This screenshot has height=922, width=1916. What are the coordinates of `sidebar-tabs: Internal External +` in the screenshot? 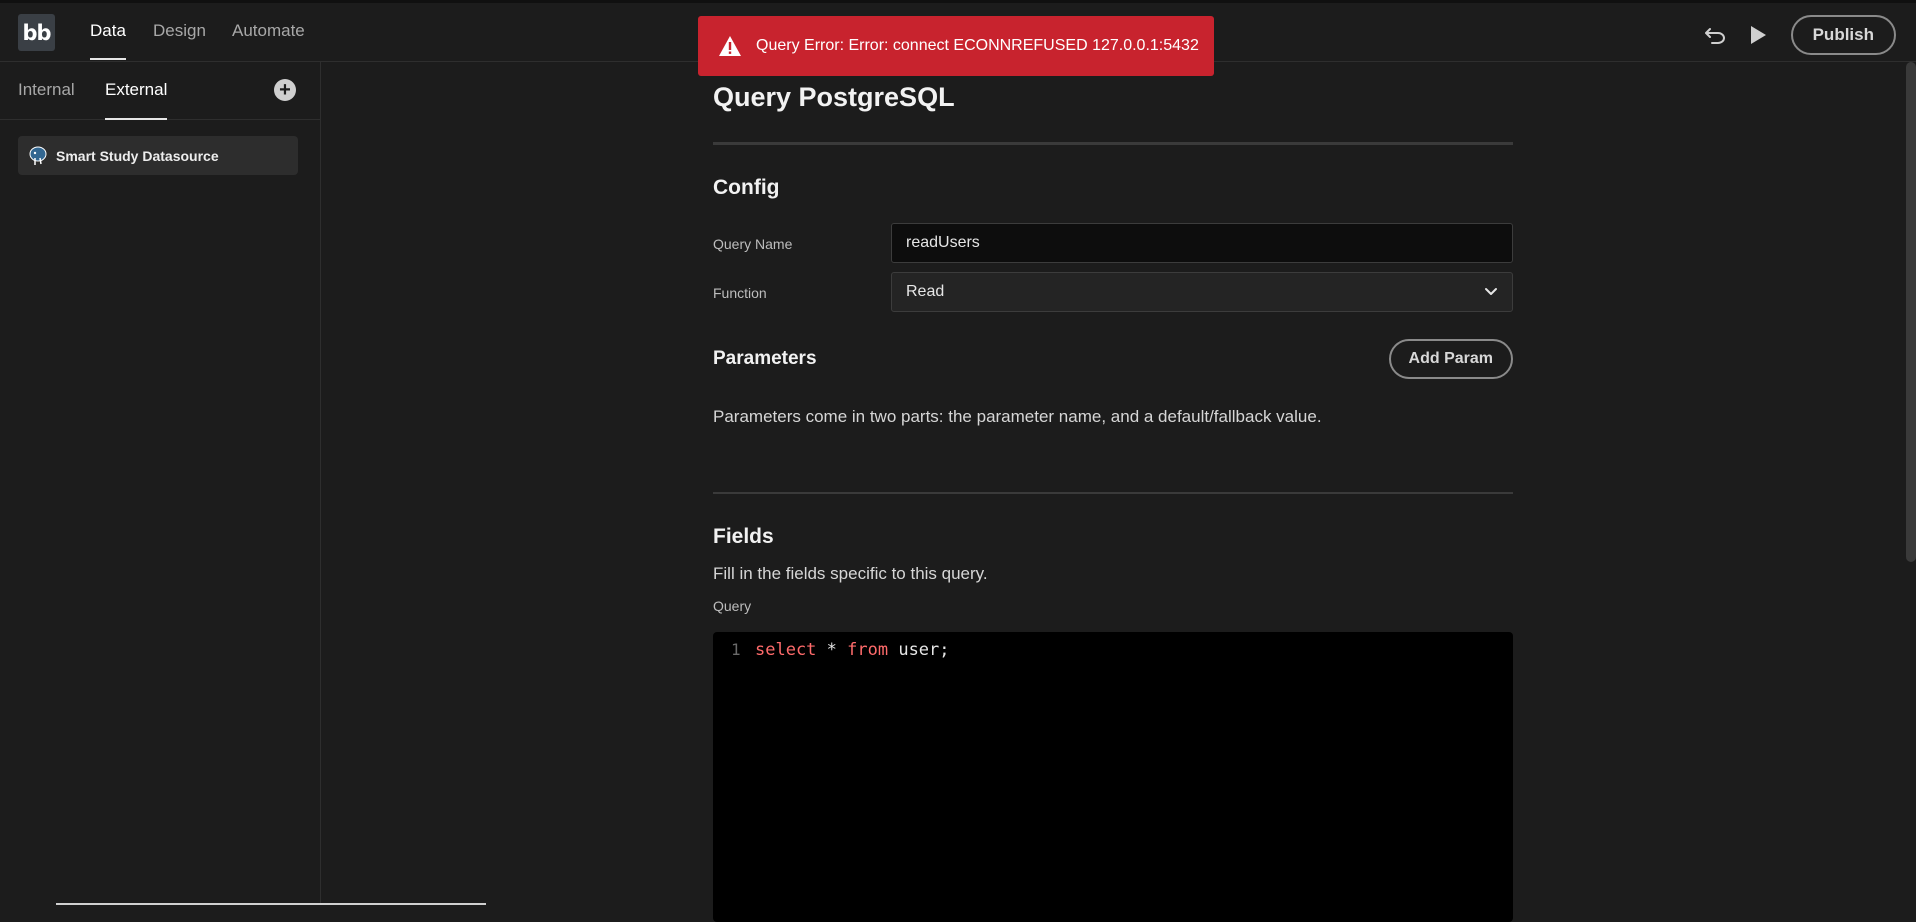 It's located at (160, 91).